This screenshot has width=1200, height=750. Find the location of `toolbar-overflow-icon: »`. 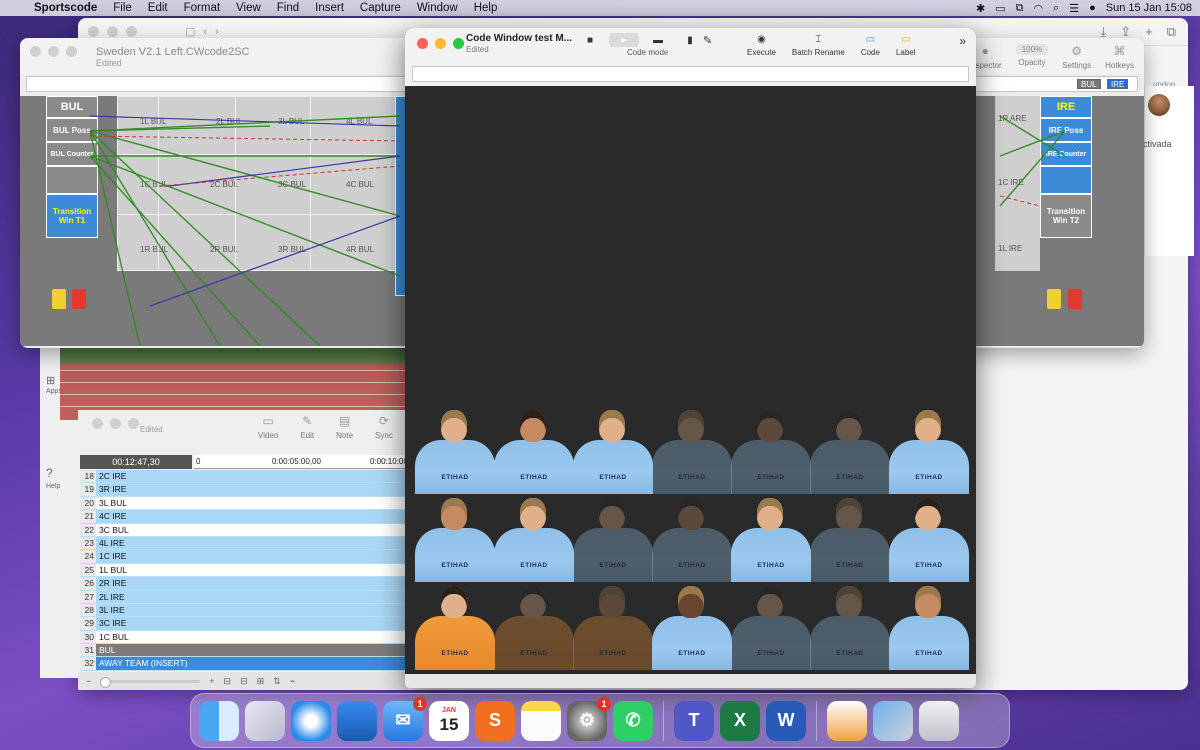

toolbar-overflow-icon: » is located at coordinates (962, 41).